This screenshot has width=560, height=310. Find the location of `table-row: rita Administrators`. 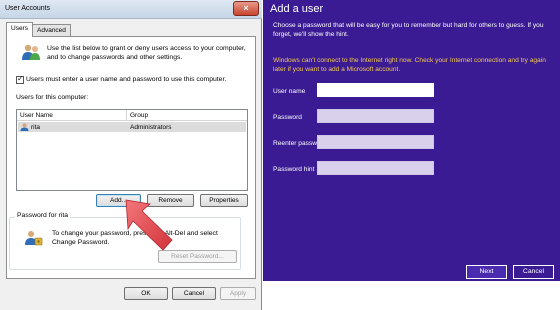

table-row: rita Administrators is located at coordinates (132, 127).